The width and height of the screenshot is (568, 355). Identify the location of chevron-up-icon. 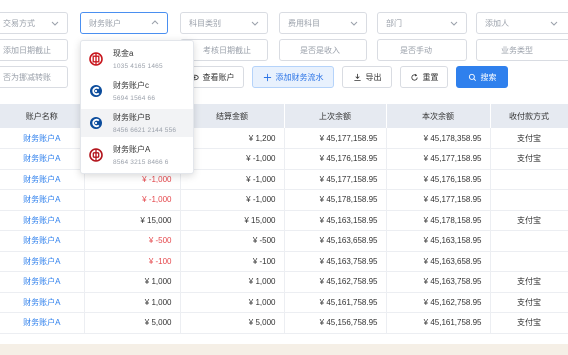
(155, 22).